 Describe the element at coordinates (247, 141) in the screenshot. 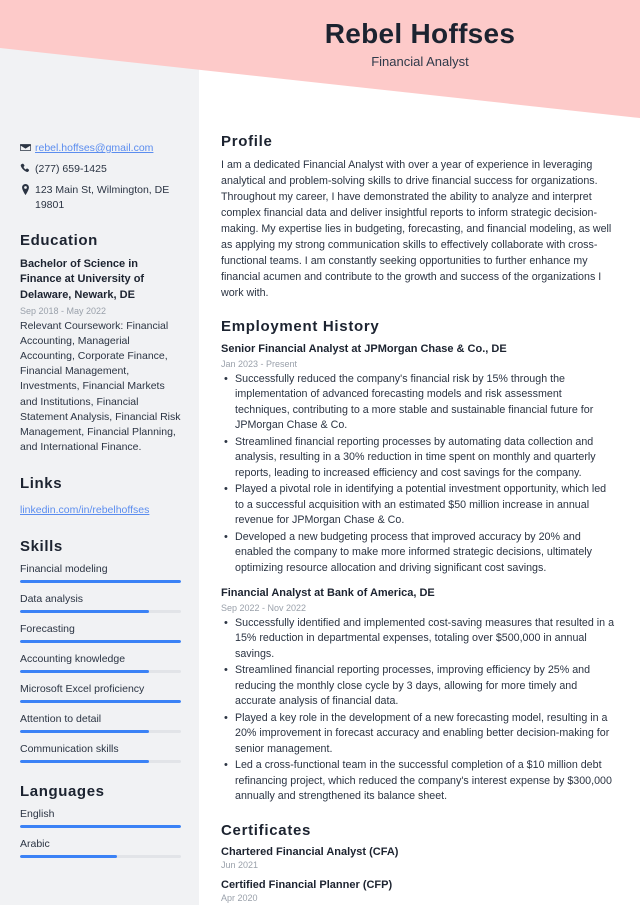

I see `profile-heading: Profile` at that location.